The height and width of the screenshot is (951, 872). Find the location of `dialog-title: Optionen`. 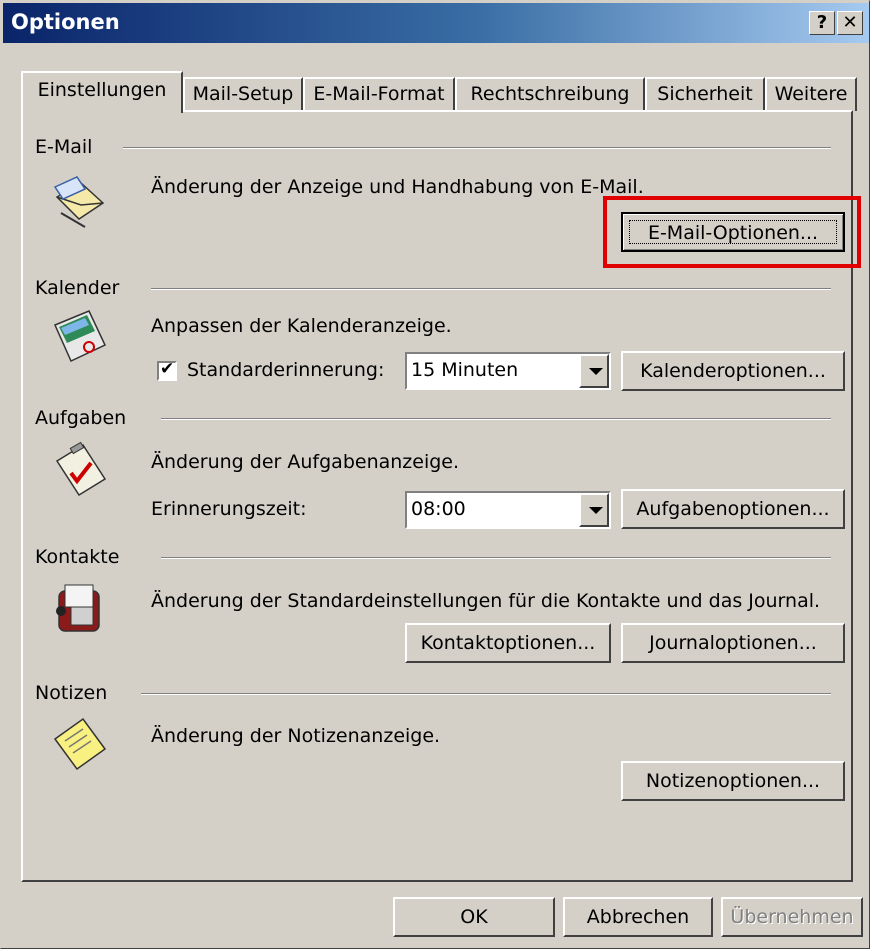

dialog-title: Optionen is located at coordinates (65, 22).